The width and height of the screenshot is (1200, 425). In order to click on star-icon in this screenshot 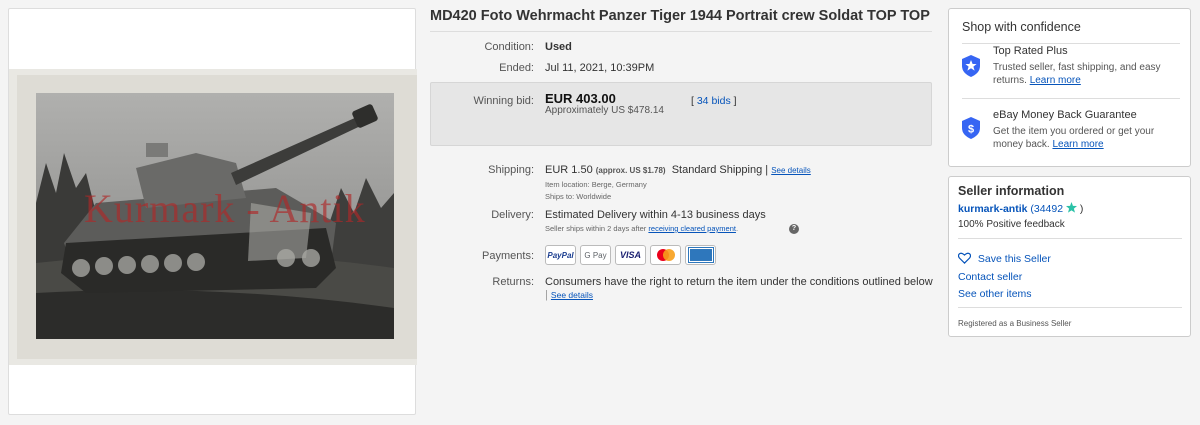, I will do `click(1071, 207)`.